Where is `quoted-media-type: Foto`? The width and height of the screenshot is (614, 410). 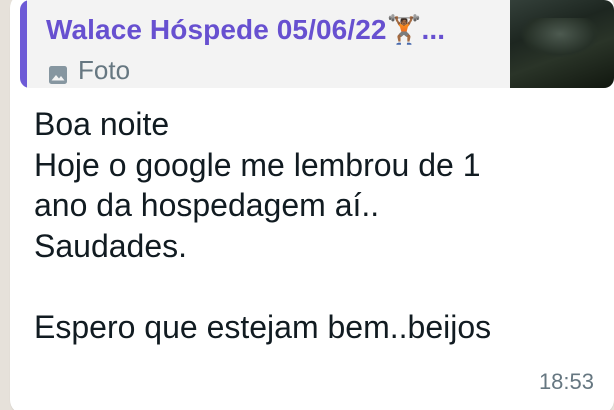
quoted-media-type: Foto is located at coordinates (88, 70).